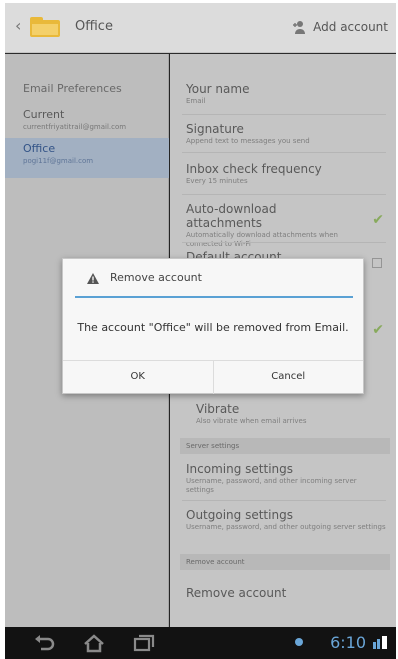  I want to click on add-account-label: Add account, so click(350, 27).